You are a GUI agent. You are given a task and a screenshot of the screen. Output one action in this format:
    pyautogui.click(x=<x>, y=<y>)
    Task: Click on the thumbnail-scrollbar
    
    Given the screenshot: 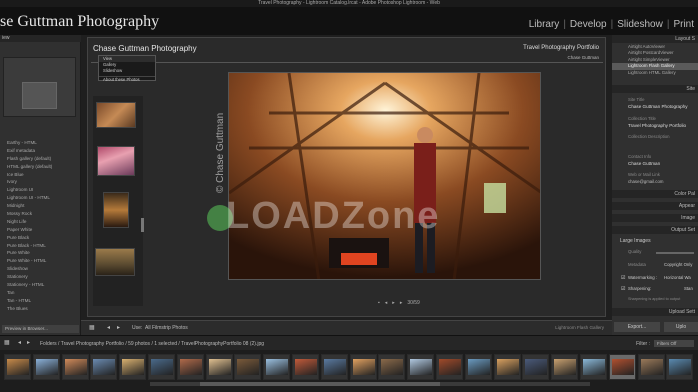 What is the action you would take?
    pyautogui.click(x=142, y=225)
    